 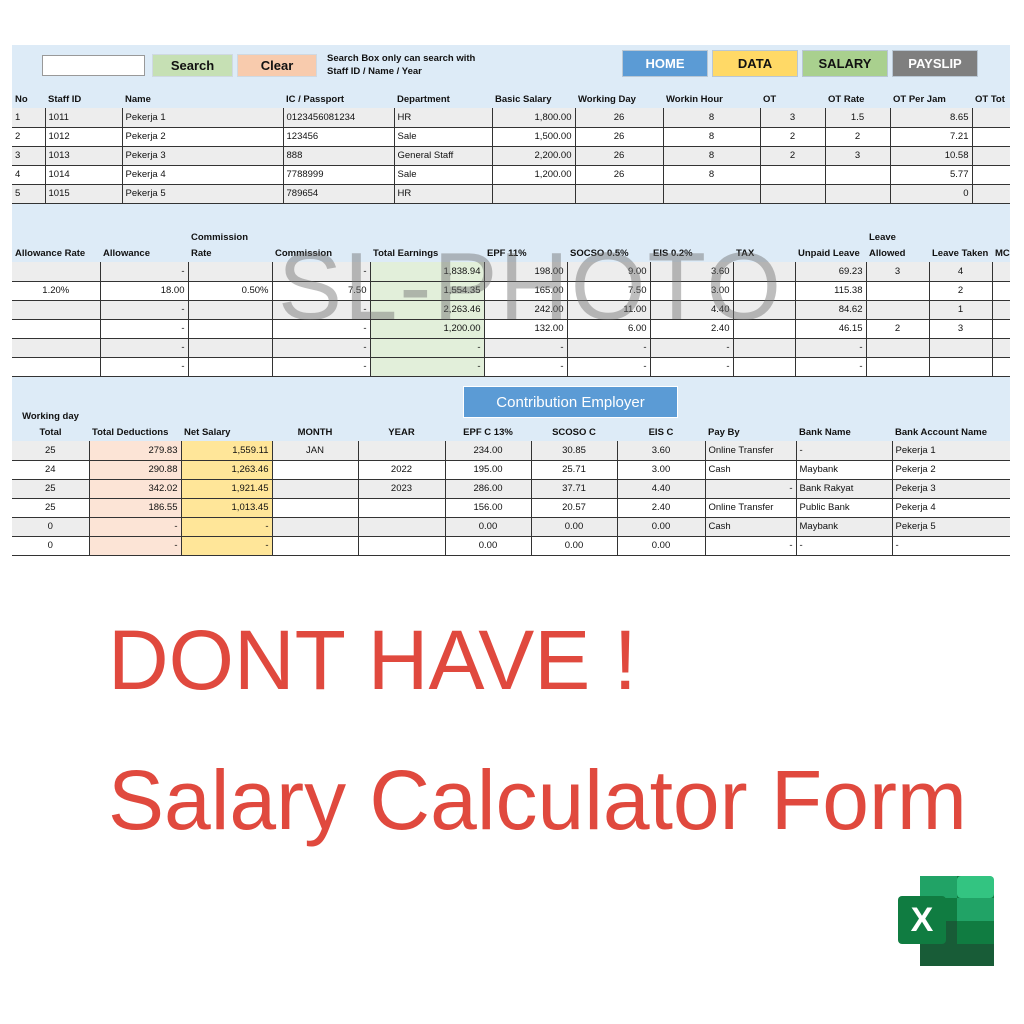 I want to click on table-cell: 9.00, so click(x=608, y=272).